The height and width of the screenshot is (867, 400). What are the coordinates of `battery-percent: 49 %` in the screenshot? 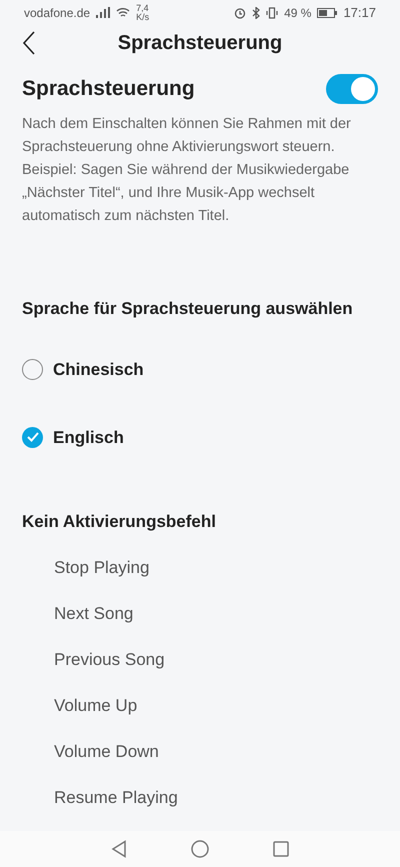 It's located at (298, 13).